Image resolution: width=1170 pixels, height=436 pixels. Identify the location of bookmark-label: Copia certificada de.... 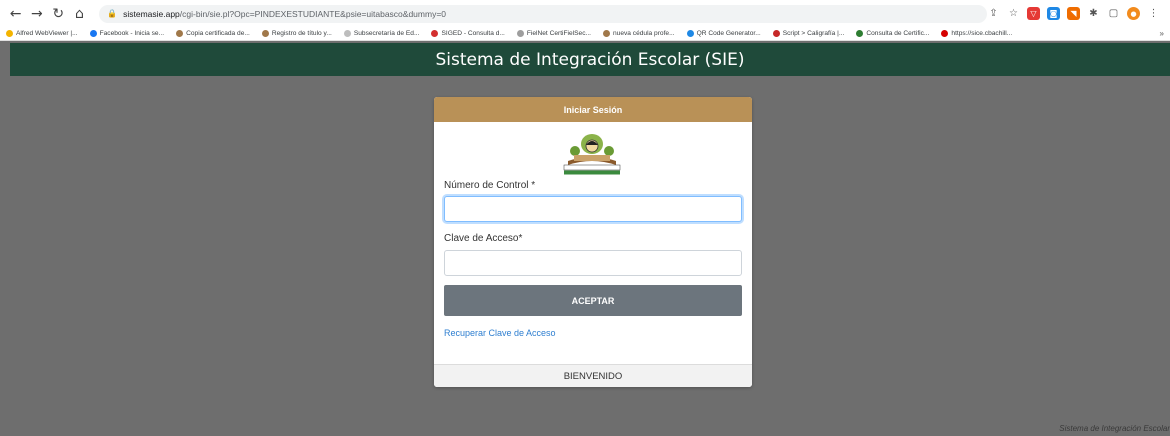
(218, 33).